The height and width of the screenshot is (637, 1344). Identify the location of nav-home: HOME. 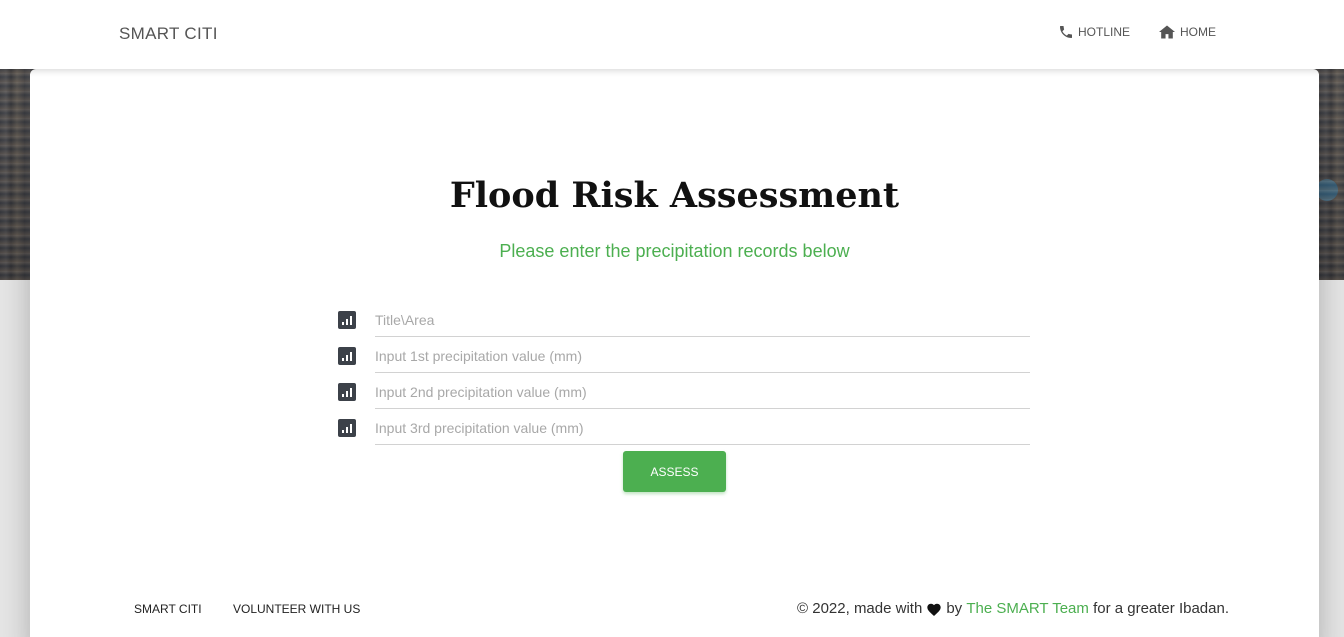
(1187, 32).